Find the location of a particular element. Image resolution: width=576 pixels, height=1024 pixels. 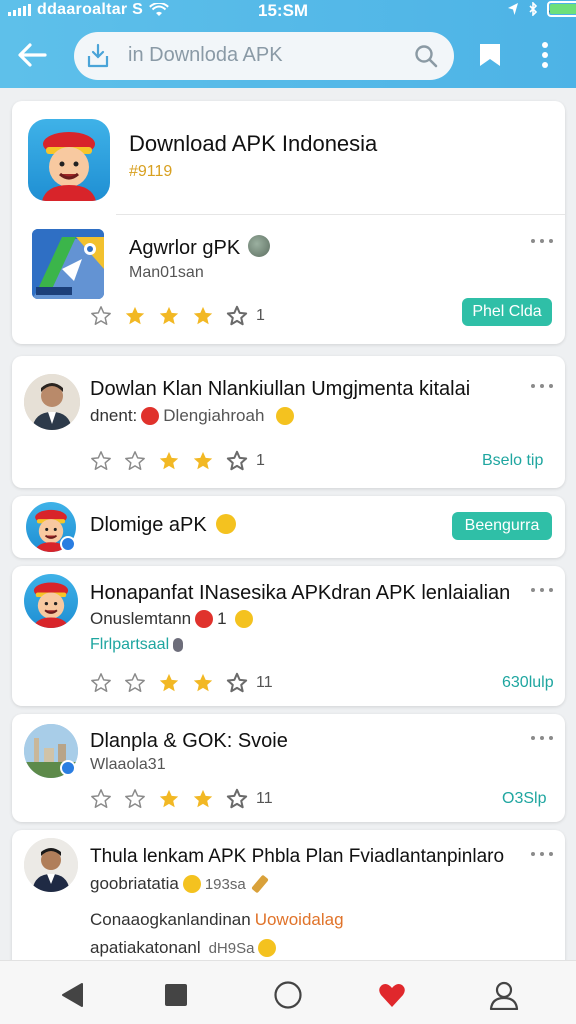

heart-icon is located at coordinates (392, 995).